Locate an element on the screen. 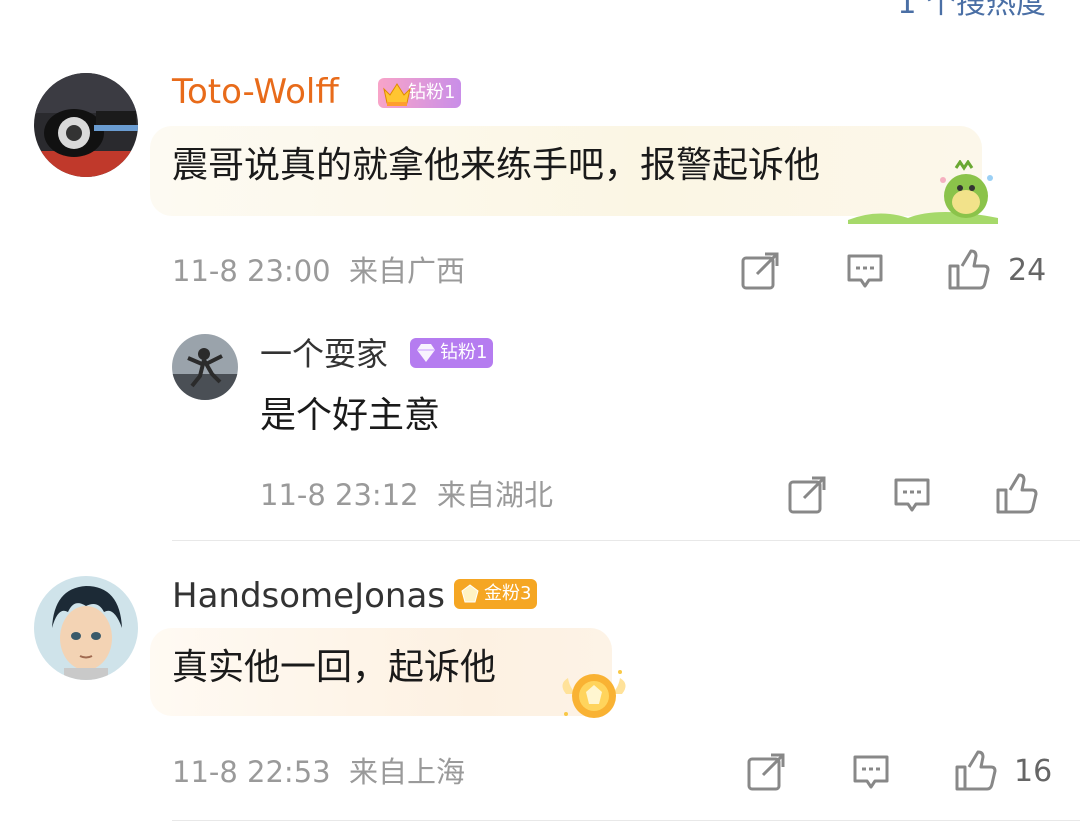 The image size is (1080, 831). gold-gem-icon is located at coordinates (470, 599).